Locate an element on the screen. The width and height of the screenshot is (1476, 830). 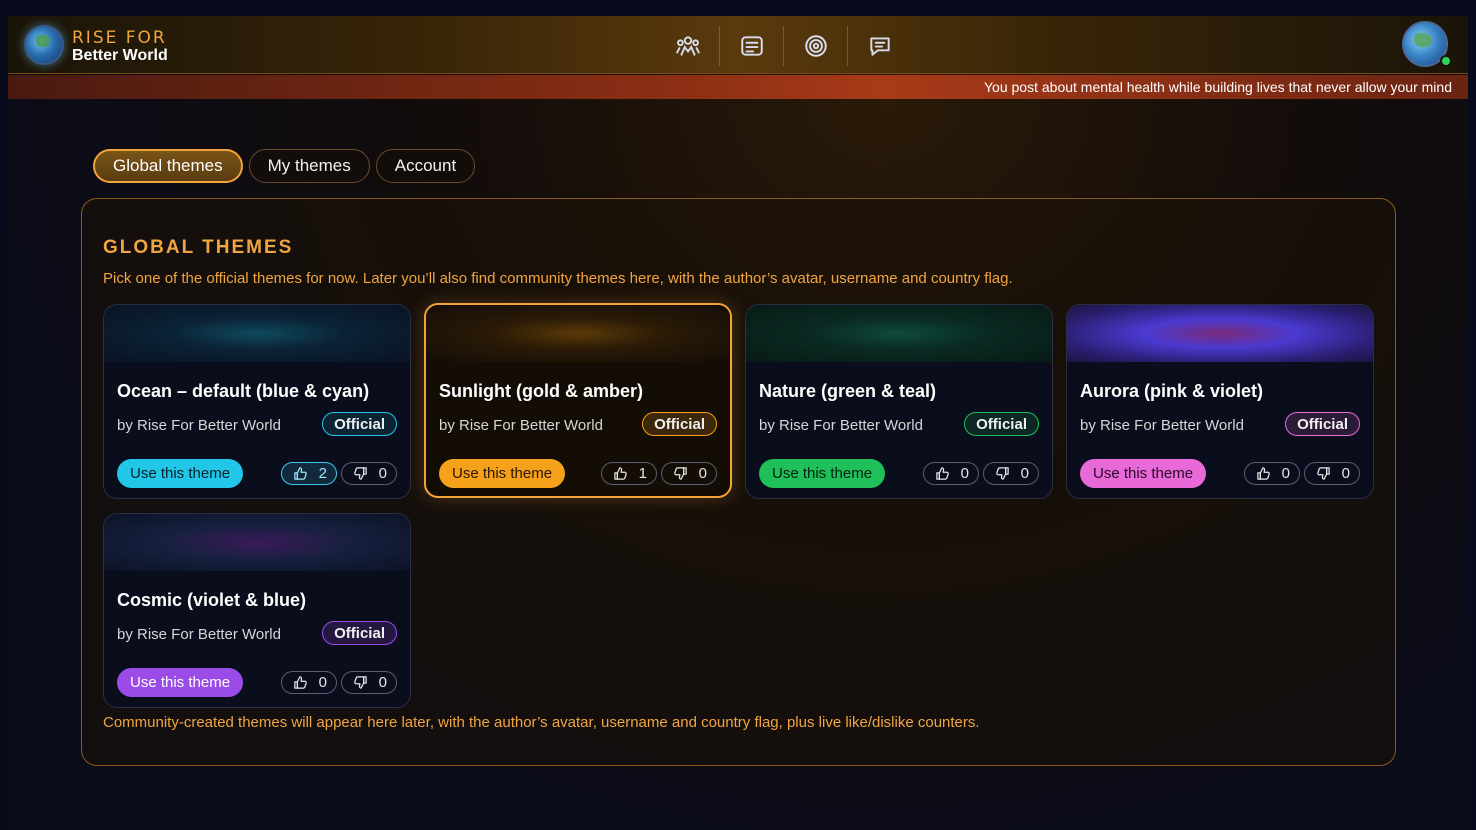
chat-icon is located at coordinates (880, 46).